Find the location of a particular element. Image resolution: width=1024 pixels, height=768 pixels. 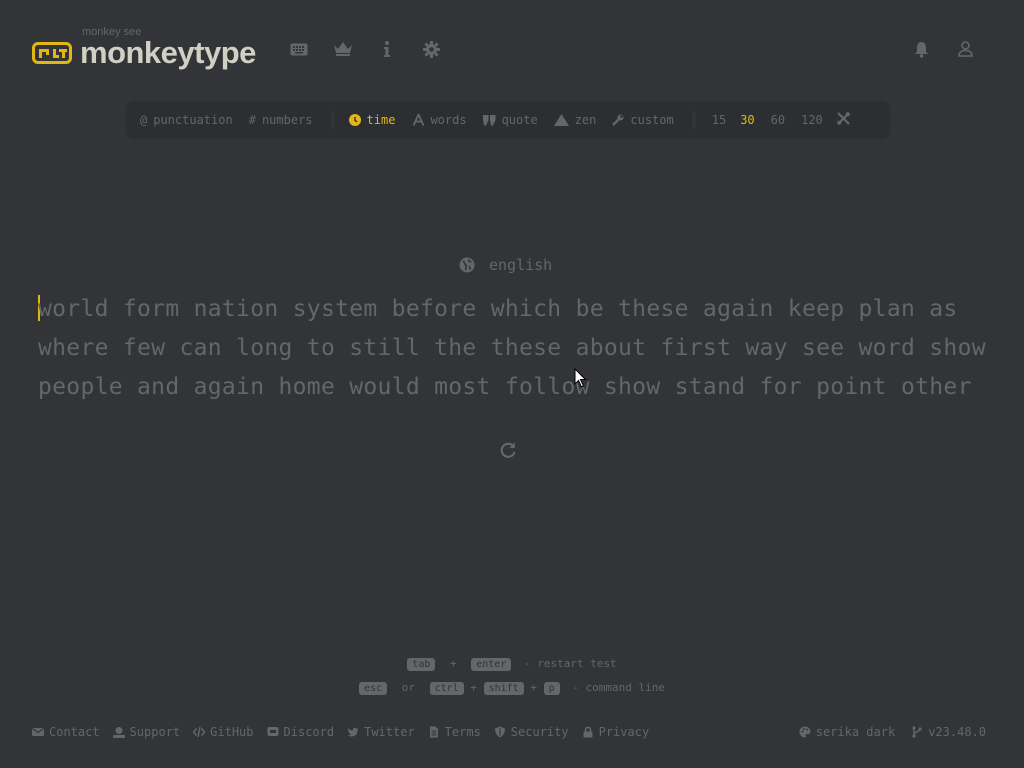

key-p: p is located at coordinates (551, 688).